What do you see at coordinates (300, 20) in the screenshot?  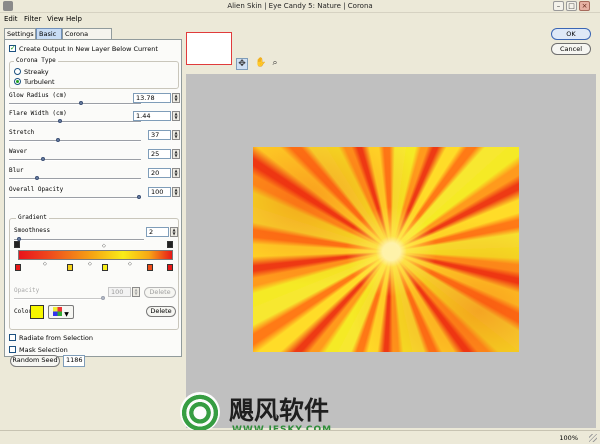 I see `menu-bar: Edit Filter View Help` at bounding box center [300, 20].